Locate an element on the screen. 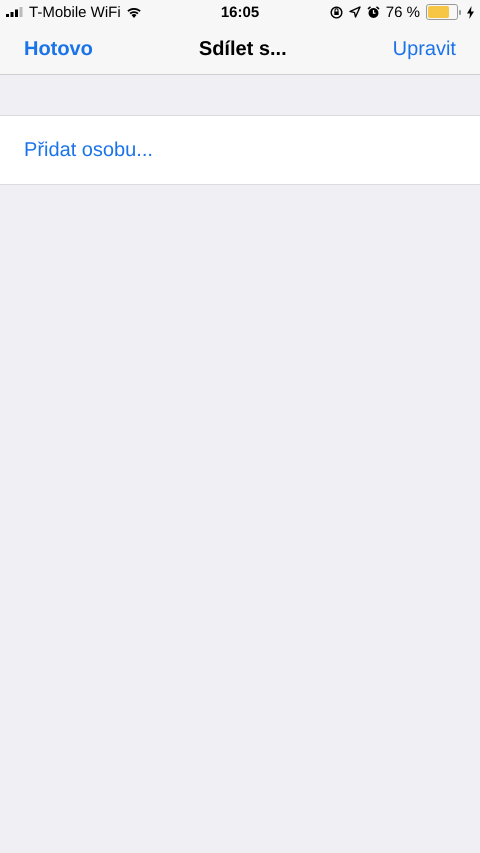 The image size is (480, 853). battery-percent: 76 % is located at coordinates (403, 12).